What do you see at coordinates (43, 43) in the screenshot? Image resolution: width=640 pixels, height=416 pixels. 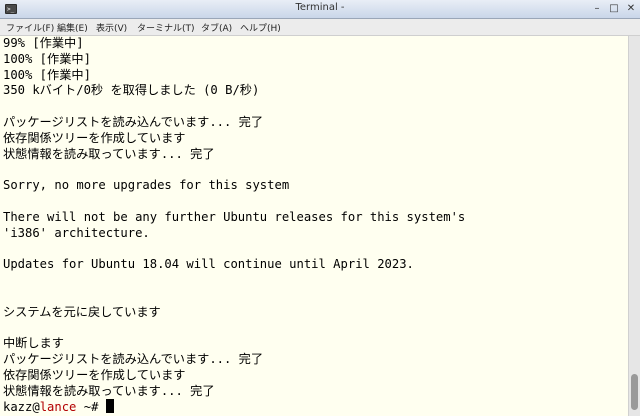 I see `terminal-line: 99% [作業中]` at bounding box center [43, 43].